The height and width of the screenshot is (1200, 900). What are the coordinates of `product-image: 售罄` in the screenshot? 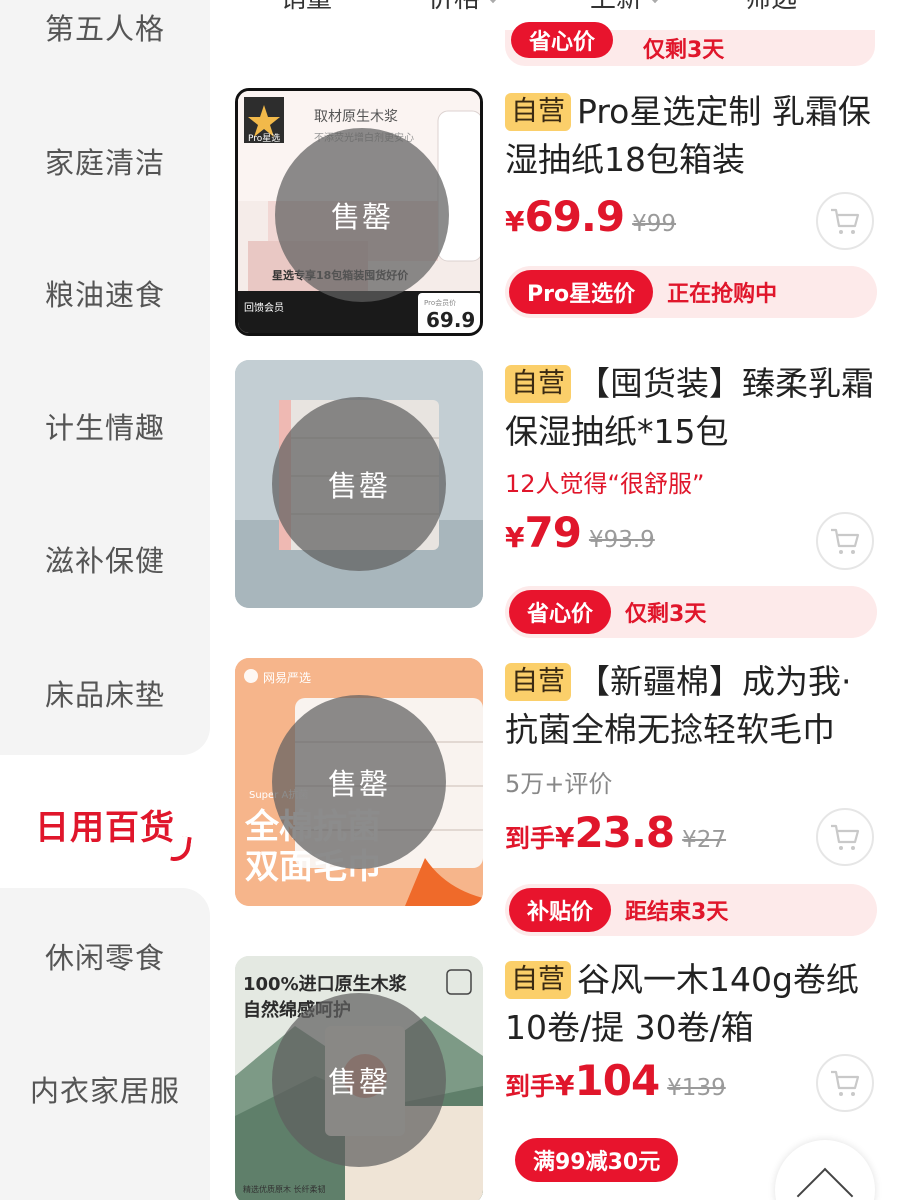 It's located at (359, 484).